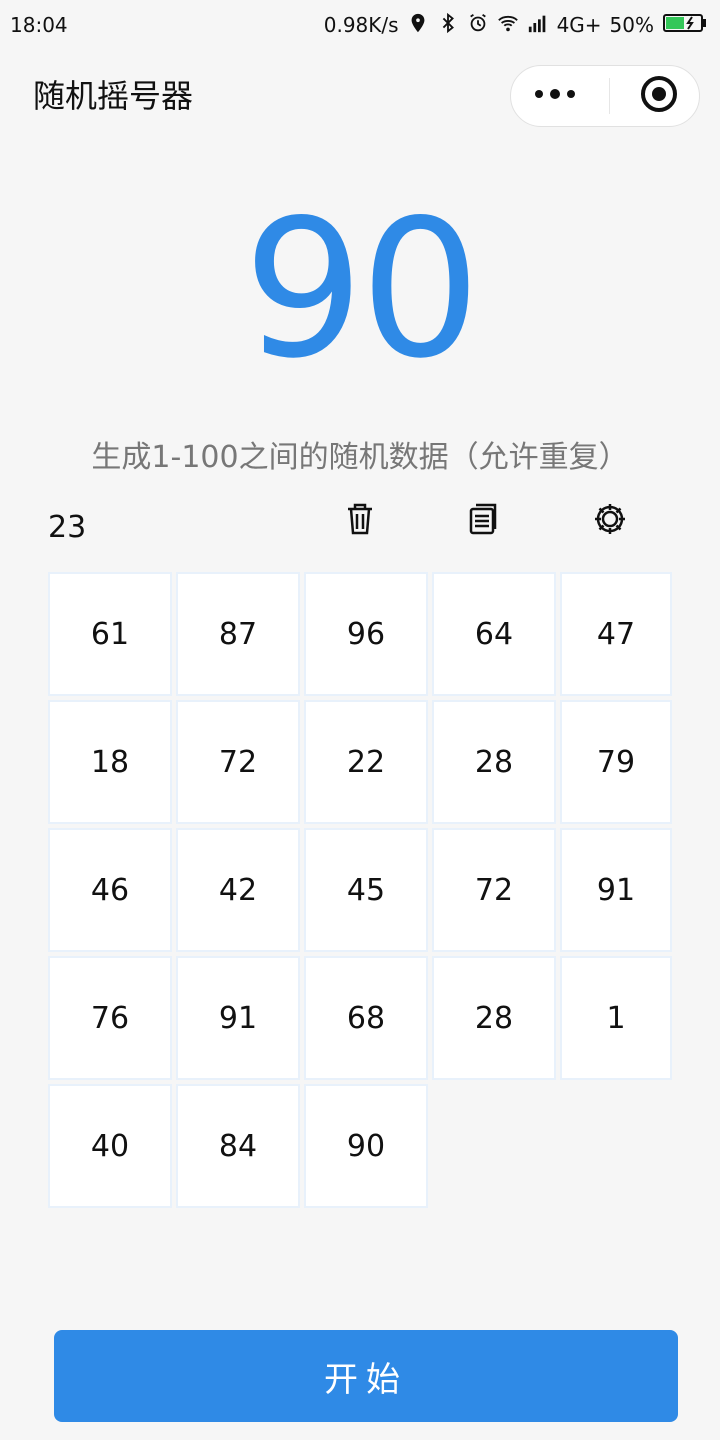  I want to click on network-speed: 0.98K/s, so click(361, 25).